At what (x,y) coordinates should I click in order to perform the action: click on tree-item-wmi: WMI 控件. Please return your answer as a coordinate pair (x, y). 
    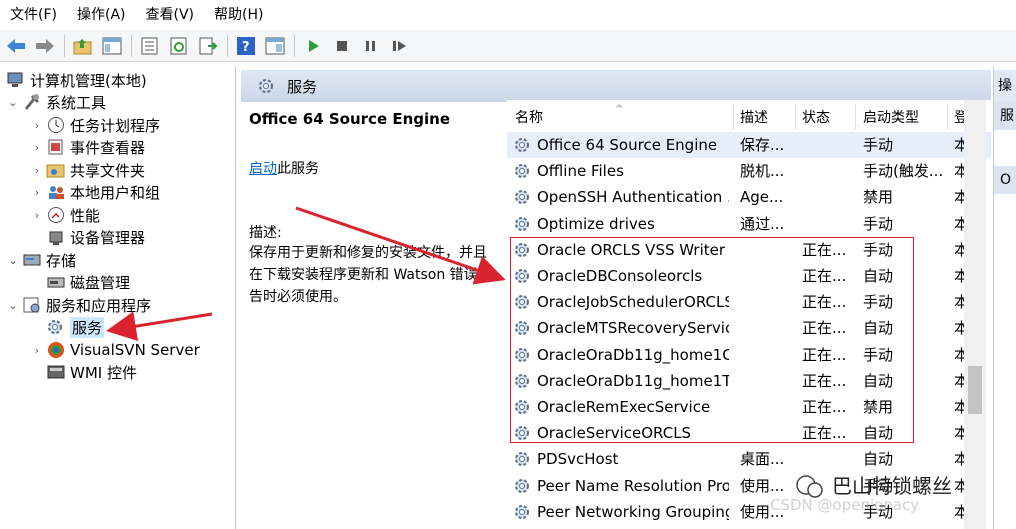
    Looking at the image, I should click on (90, 372).